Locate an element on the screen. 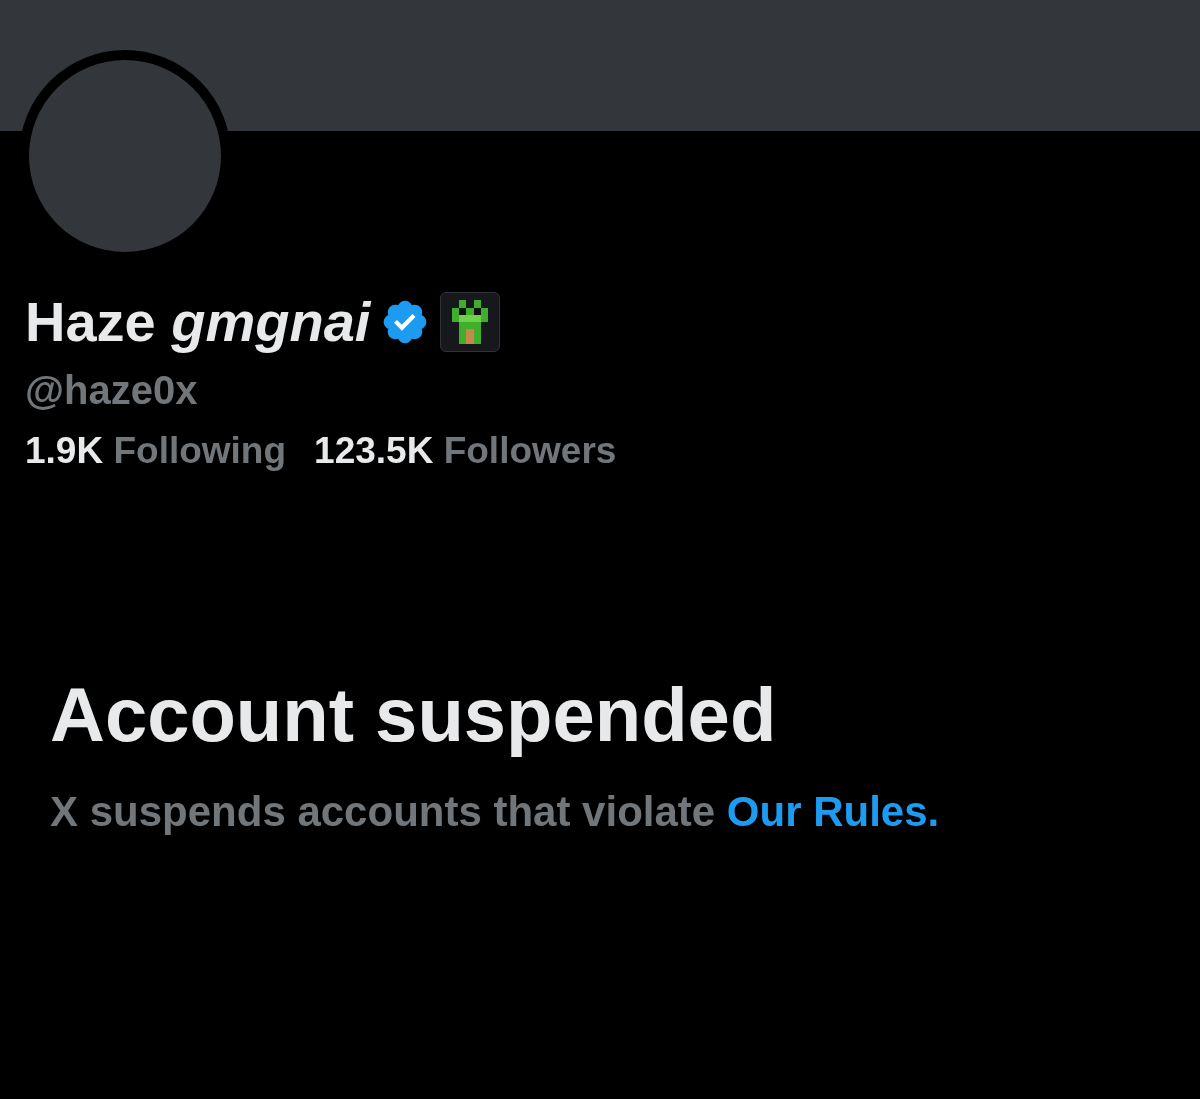 The width and height of the screenshot is (1200, 1099). stat-link: 1.9K Following is located at coordinates (156, 450).